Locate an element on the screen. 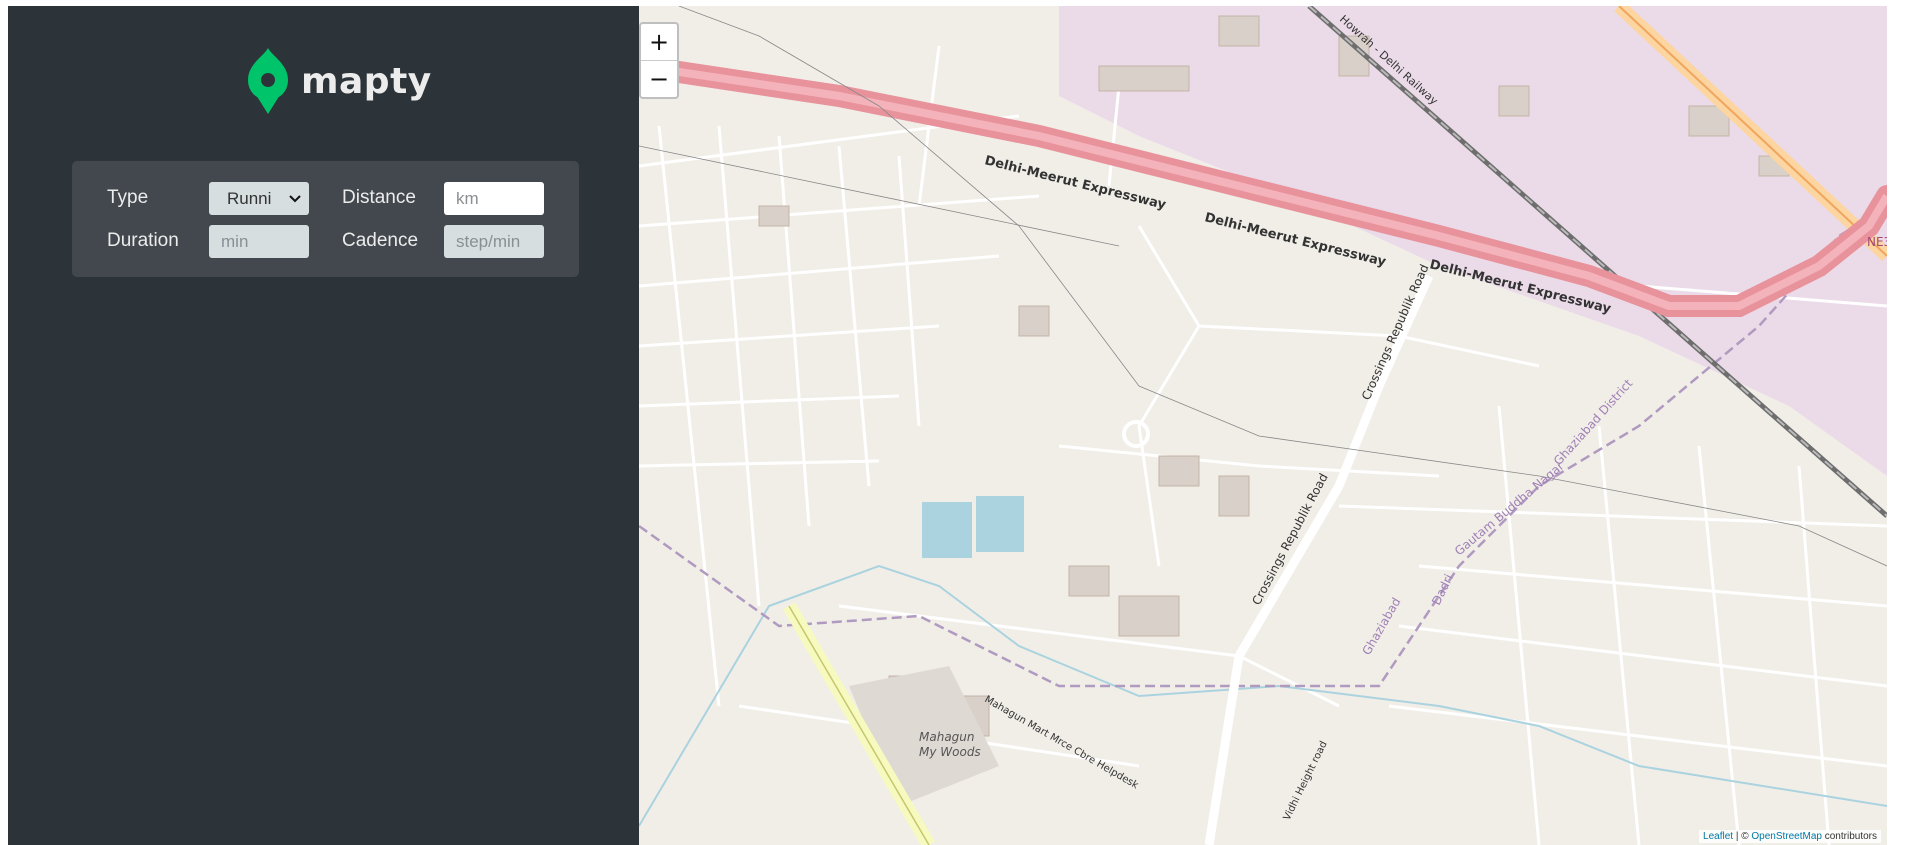 This screenshot has height=845, width=1914. map-label-mahagun-mart: Mahagun Mart Mrce Cbre Helpdesk is located at coordinates (1062, 742).